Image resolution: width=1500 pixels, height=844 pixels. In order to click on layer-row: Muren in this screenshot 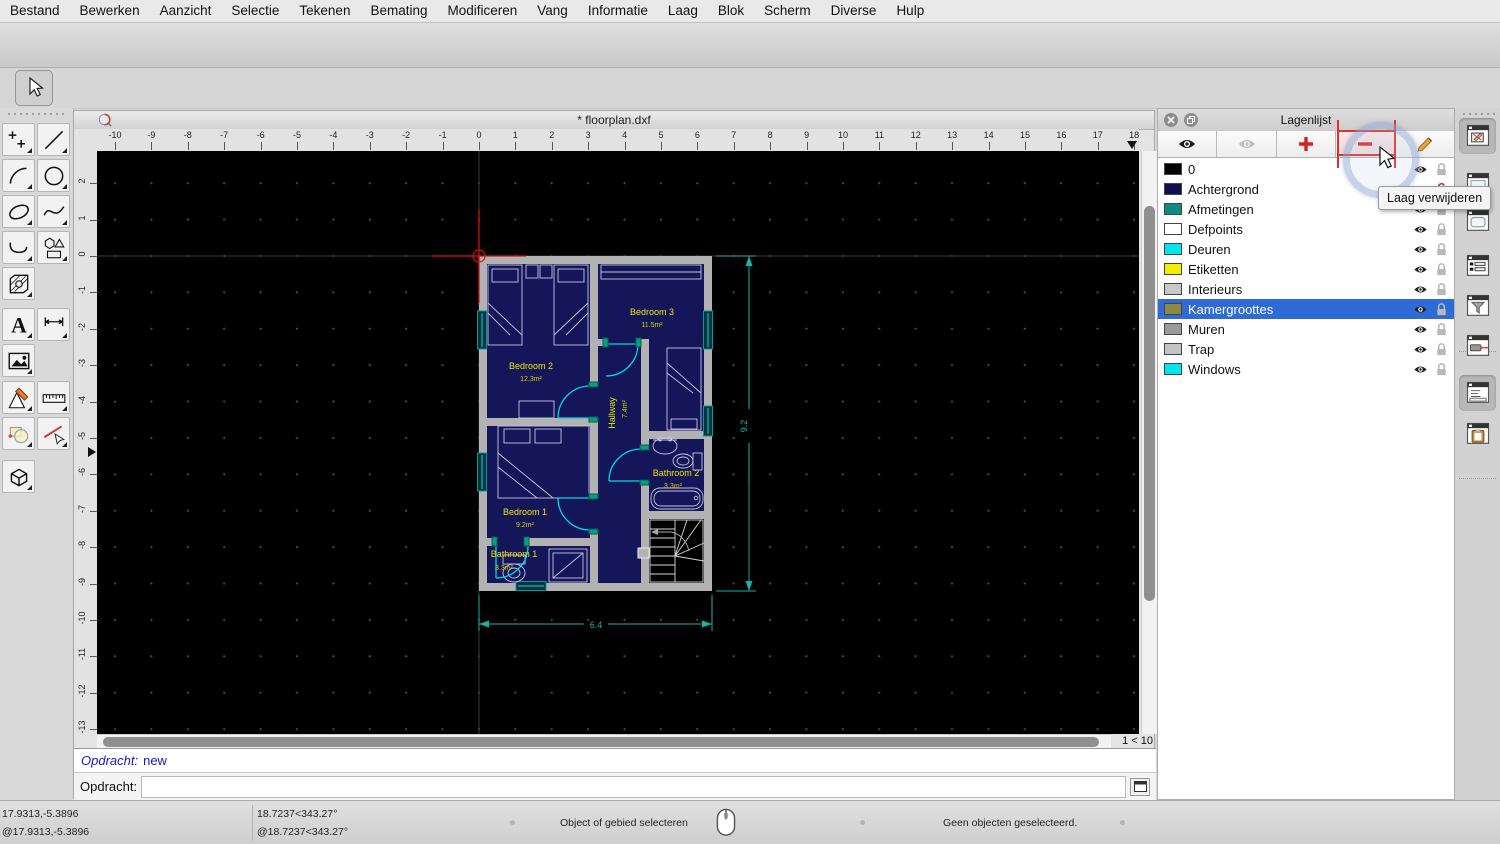, I will do `click(1306, 329)`.